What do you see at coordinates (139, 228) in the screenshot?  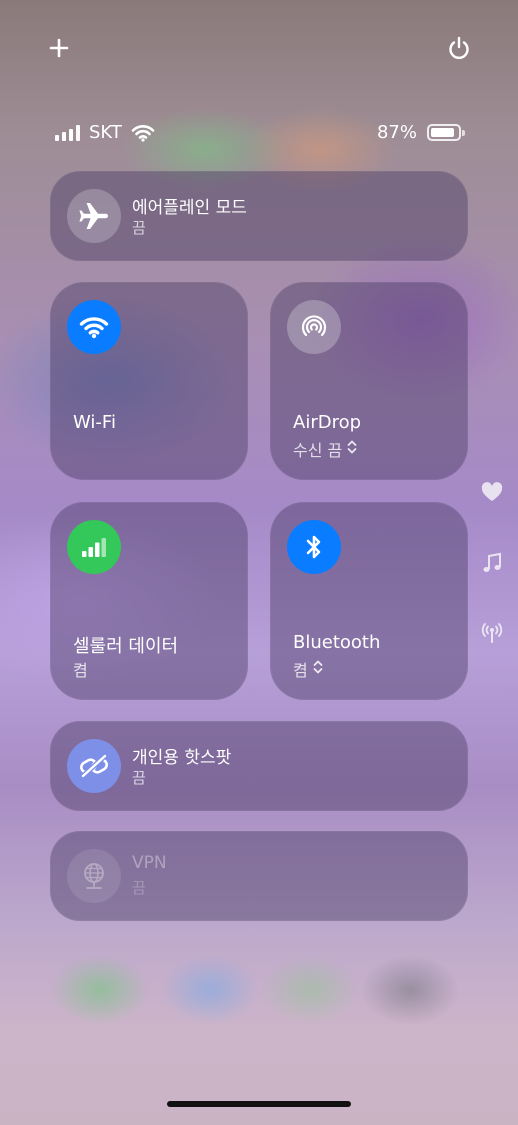 I see `airplane-mode-status: 끔` at bounding box center [139, 228].